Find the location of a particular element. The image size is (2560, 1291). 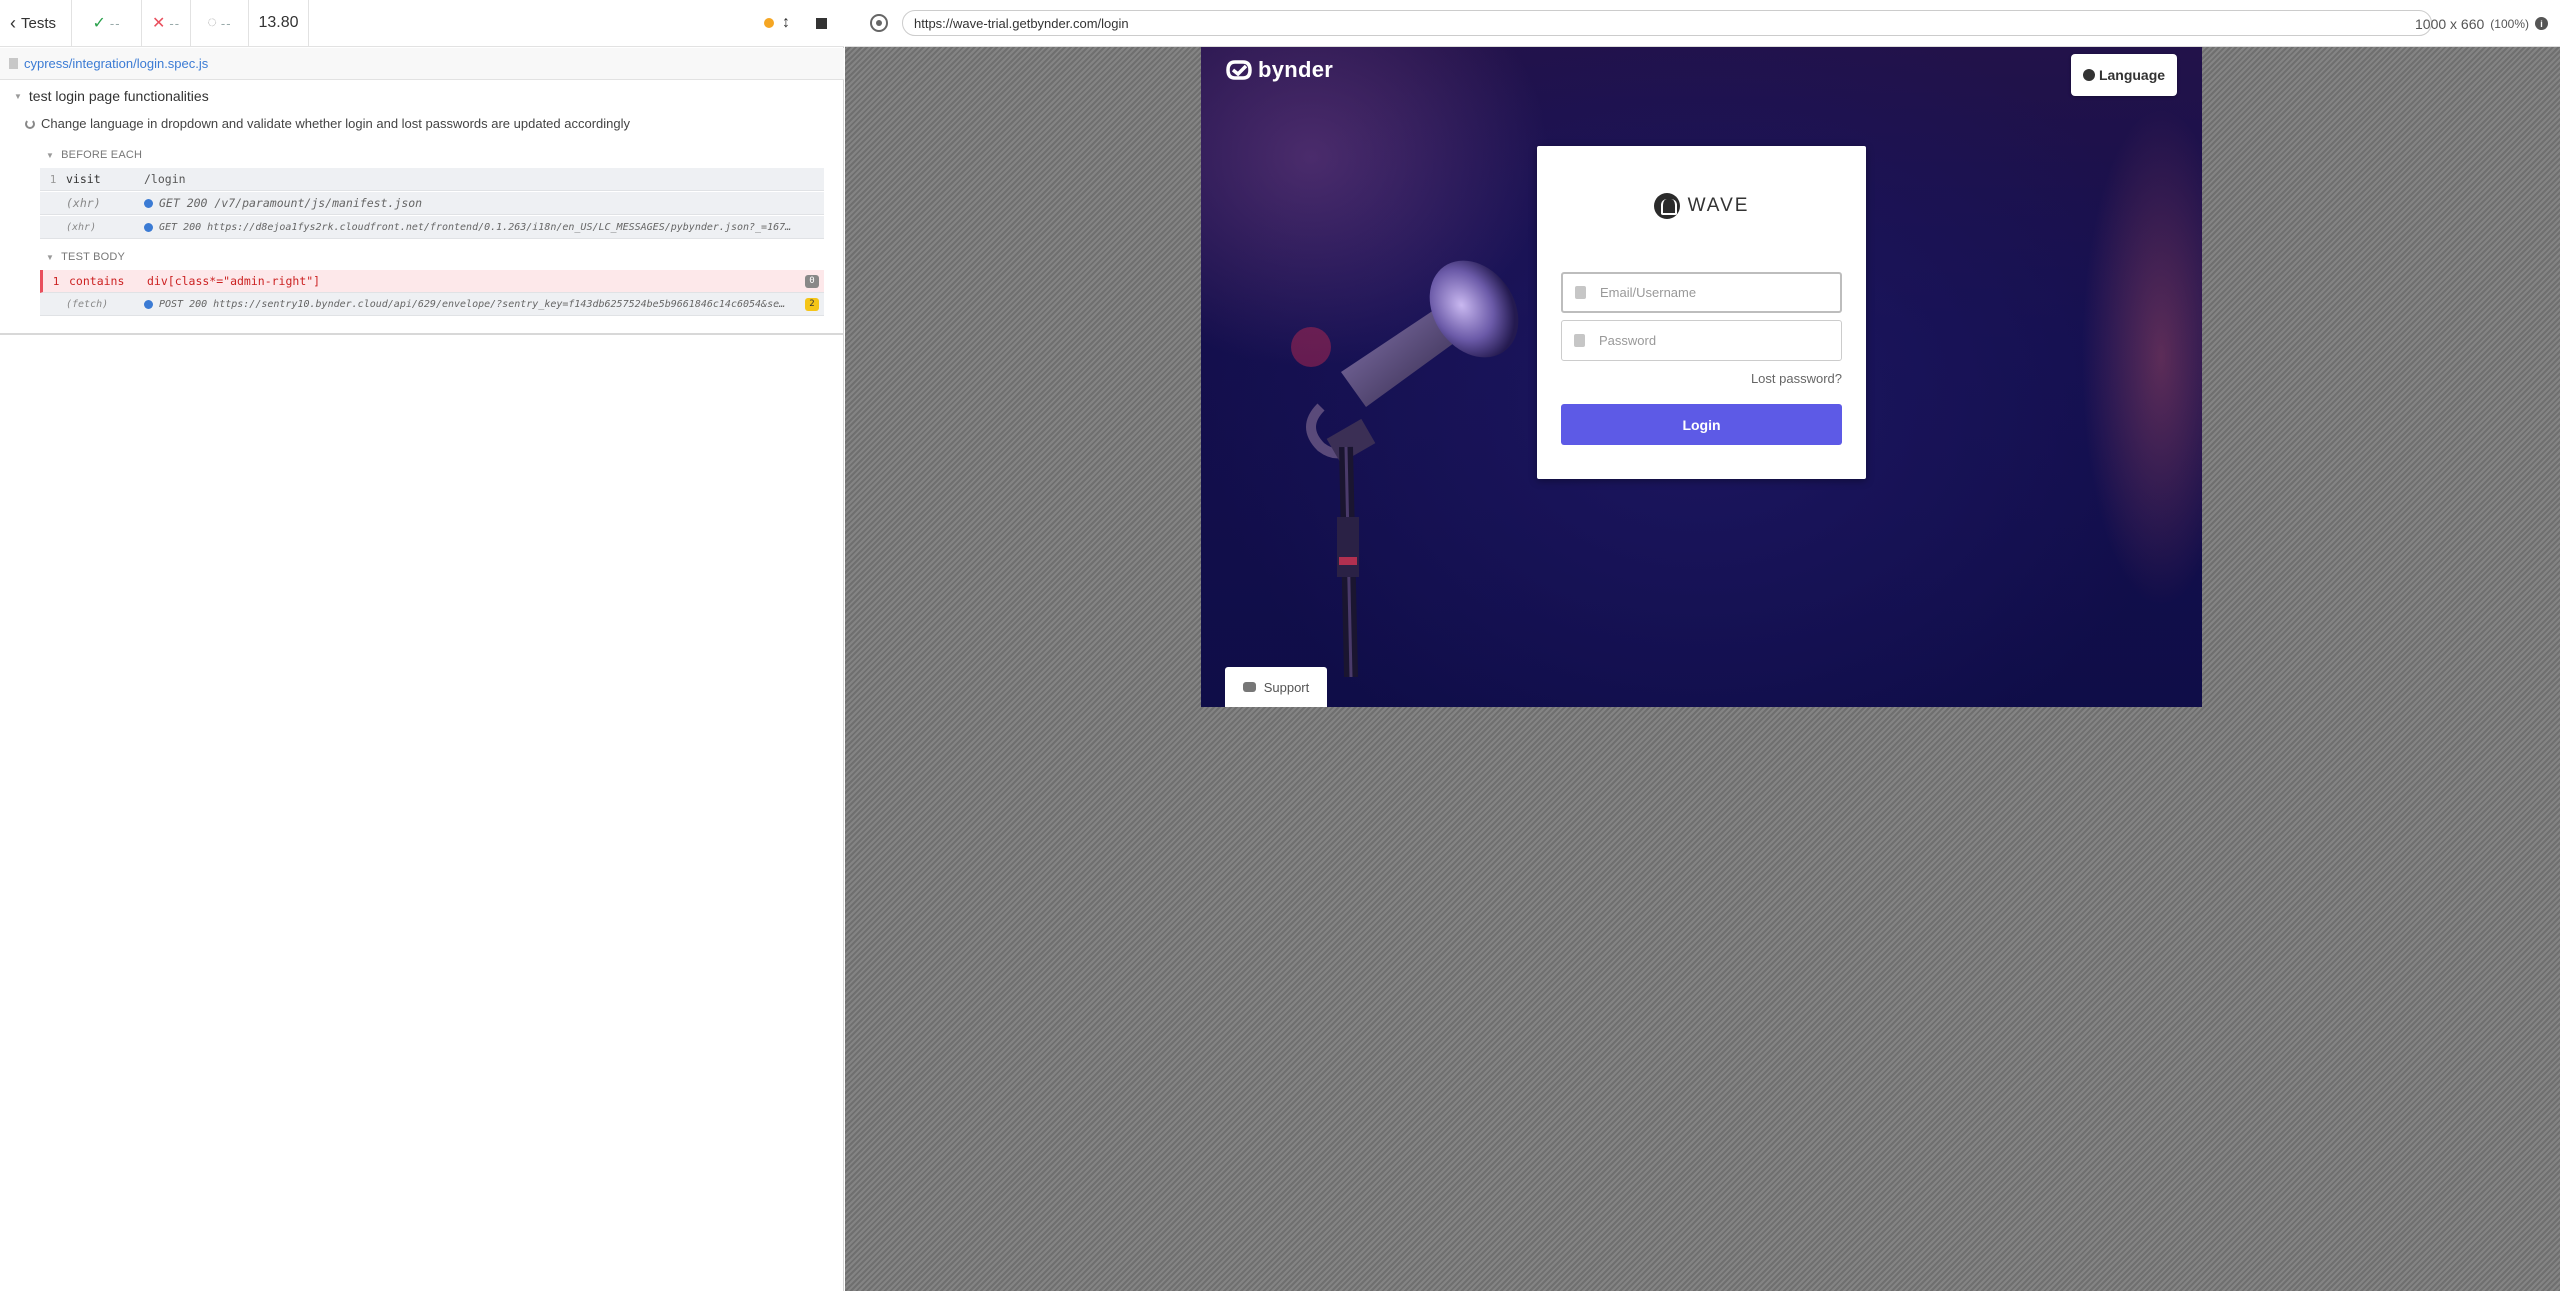

before-each-hook: ▼ BEFORE EACH is located at coordinates (94, 155).